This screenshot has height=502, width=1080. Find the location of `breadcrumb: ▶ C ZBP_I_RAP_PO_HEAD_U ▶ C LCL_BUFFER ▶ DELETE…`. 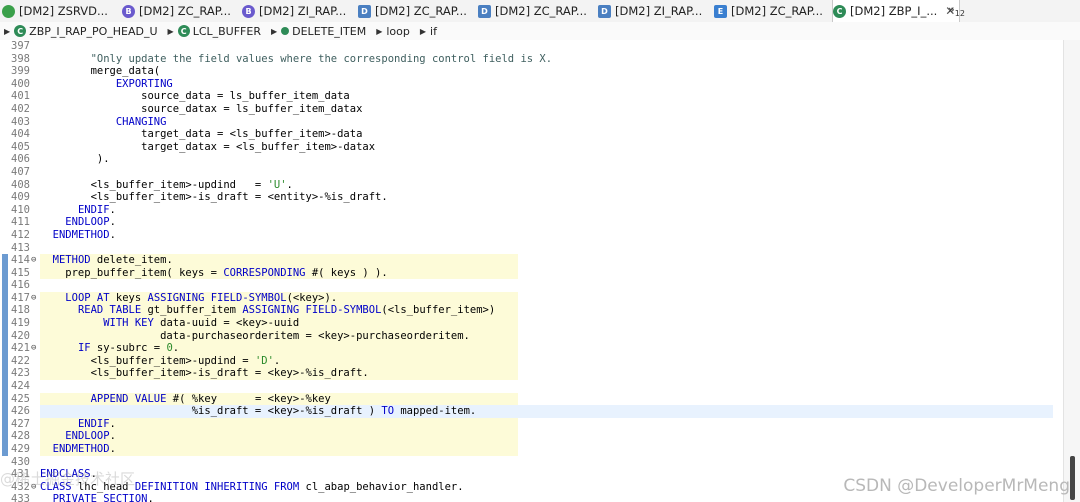

breadcrumb: ▶ C ZBP_I_RAP_PO_HEAD_U ▶ C LCL_BUFFER ▶ DELETE… is located at coordinates (540, 31).